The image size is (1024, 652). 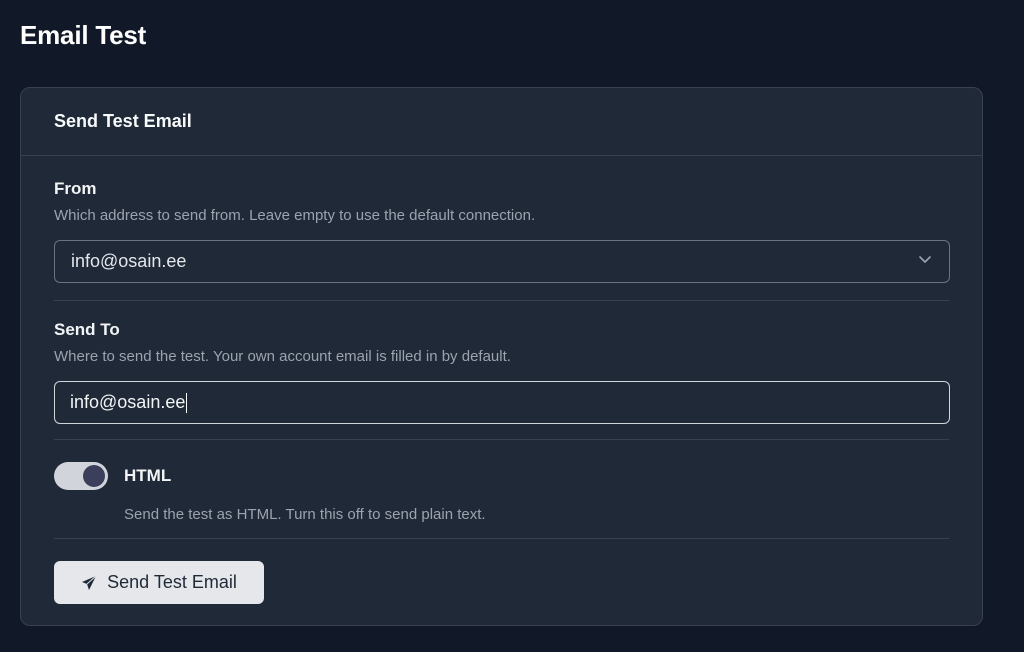 I want to click on from-select-value: info@osain.ee, so click(x=129, y=261).